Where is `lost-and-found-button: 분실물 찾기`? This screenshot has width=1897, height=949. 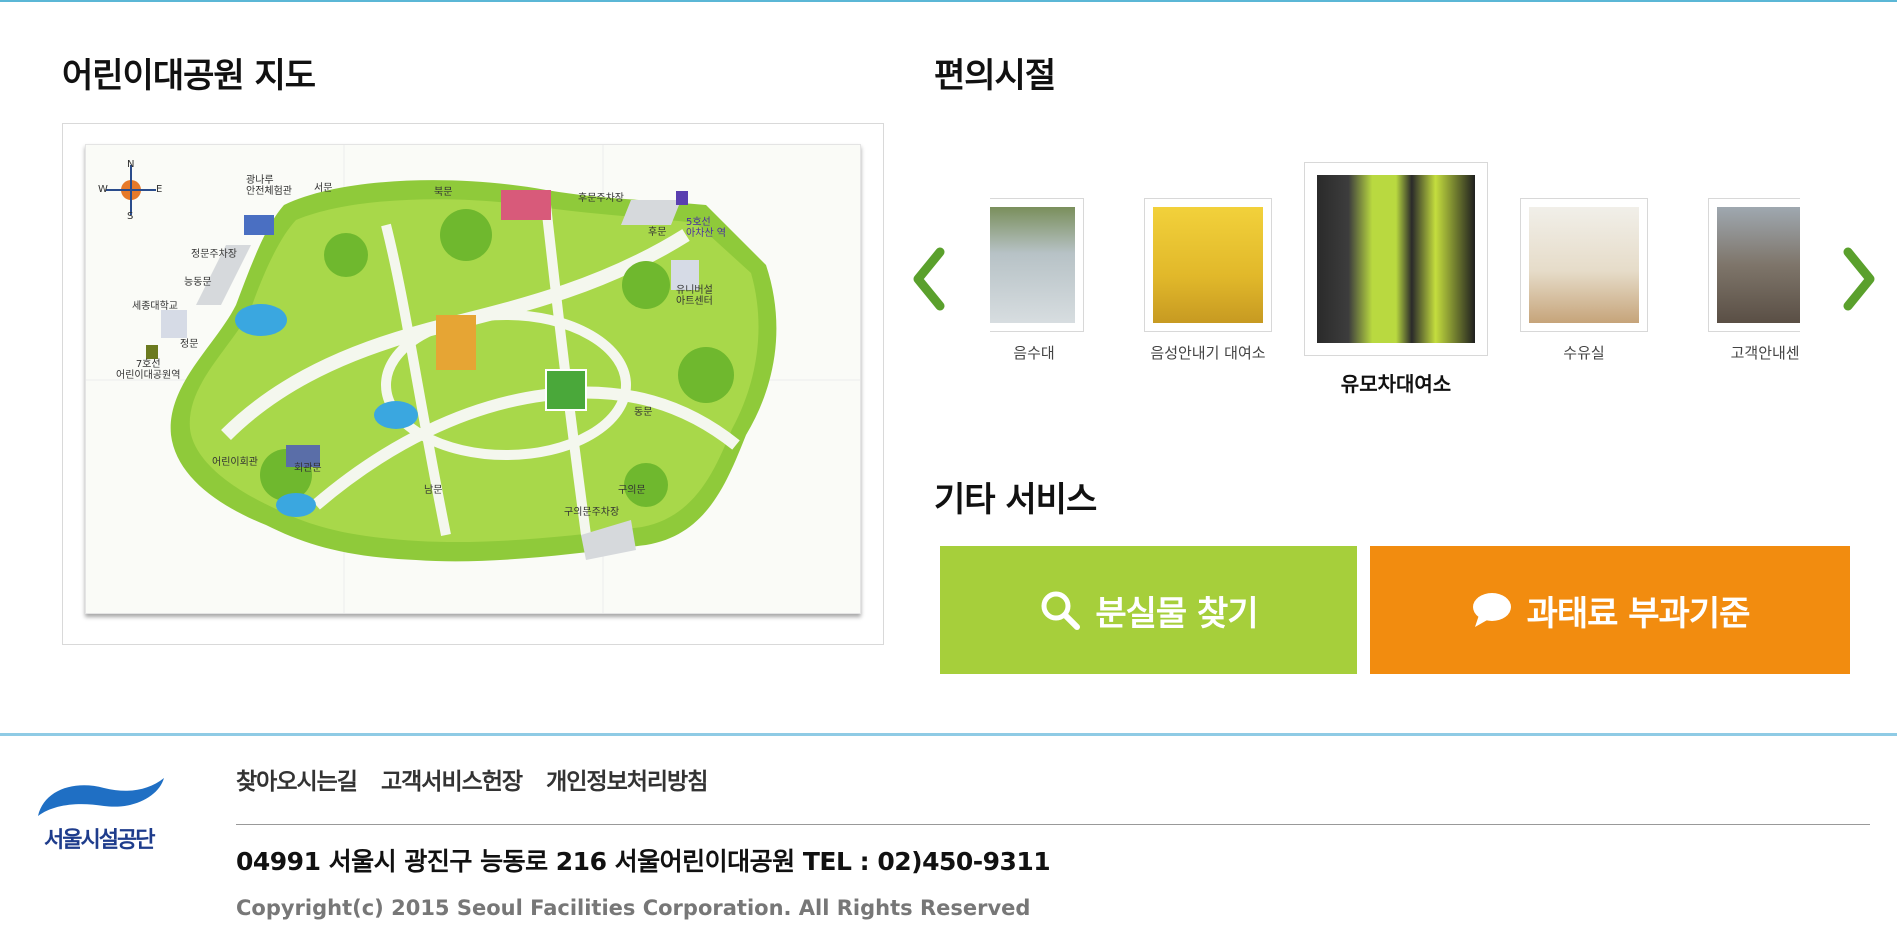
lost-and-found-button: 분실물 찾기 is located at coordinates (1148, 610).